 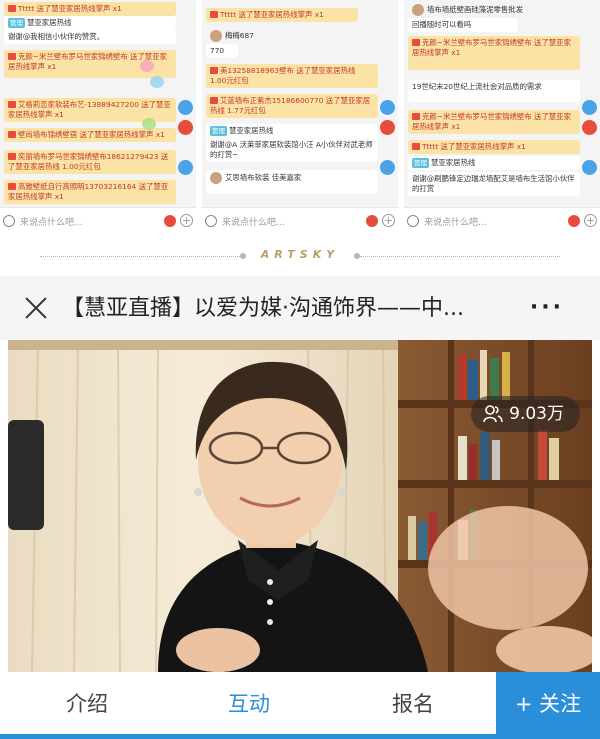 I want to click on tab-signup: 报名, so click(x=413, y=703).